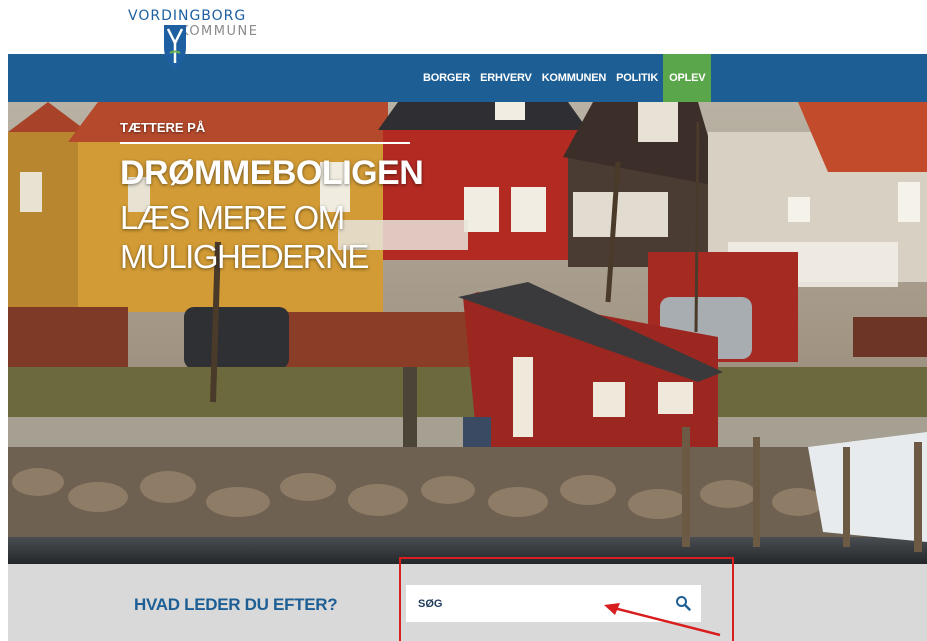 This screenshot has width=927, height=641. What do you see at coordinates (265, 143) in the screenshot?
I see `hero-divider` at bounding box center [265, 143].